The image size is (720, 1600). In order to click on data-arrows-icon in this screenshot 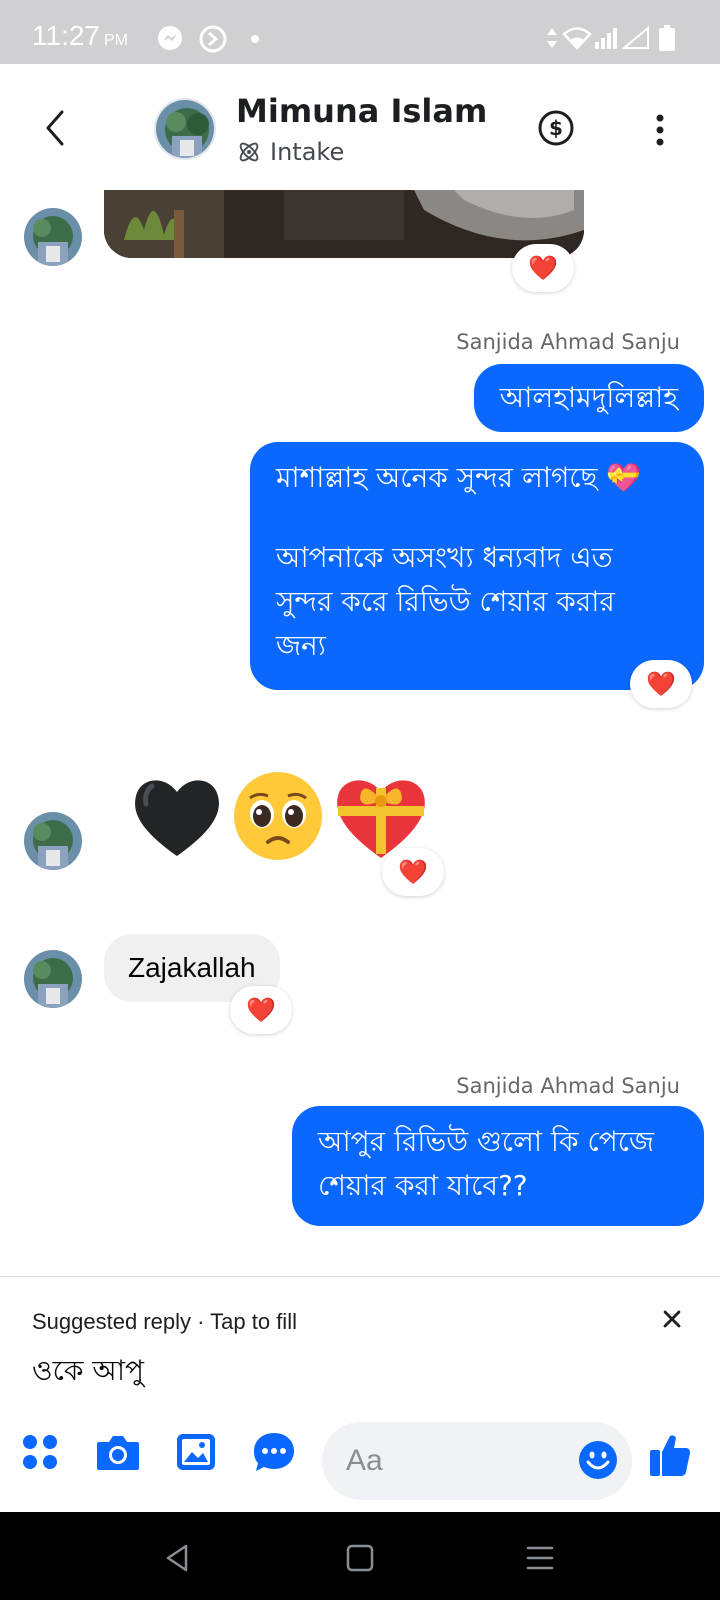, I will do `click(552, 38)`.